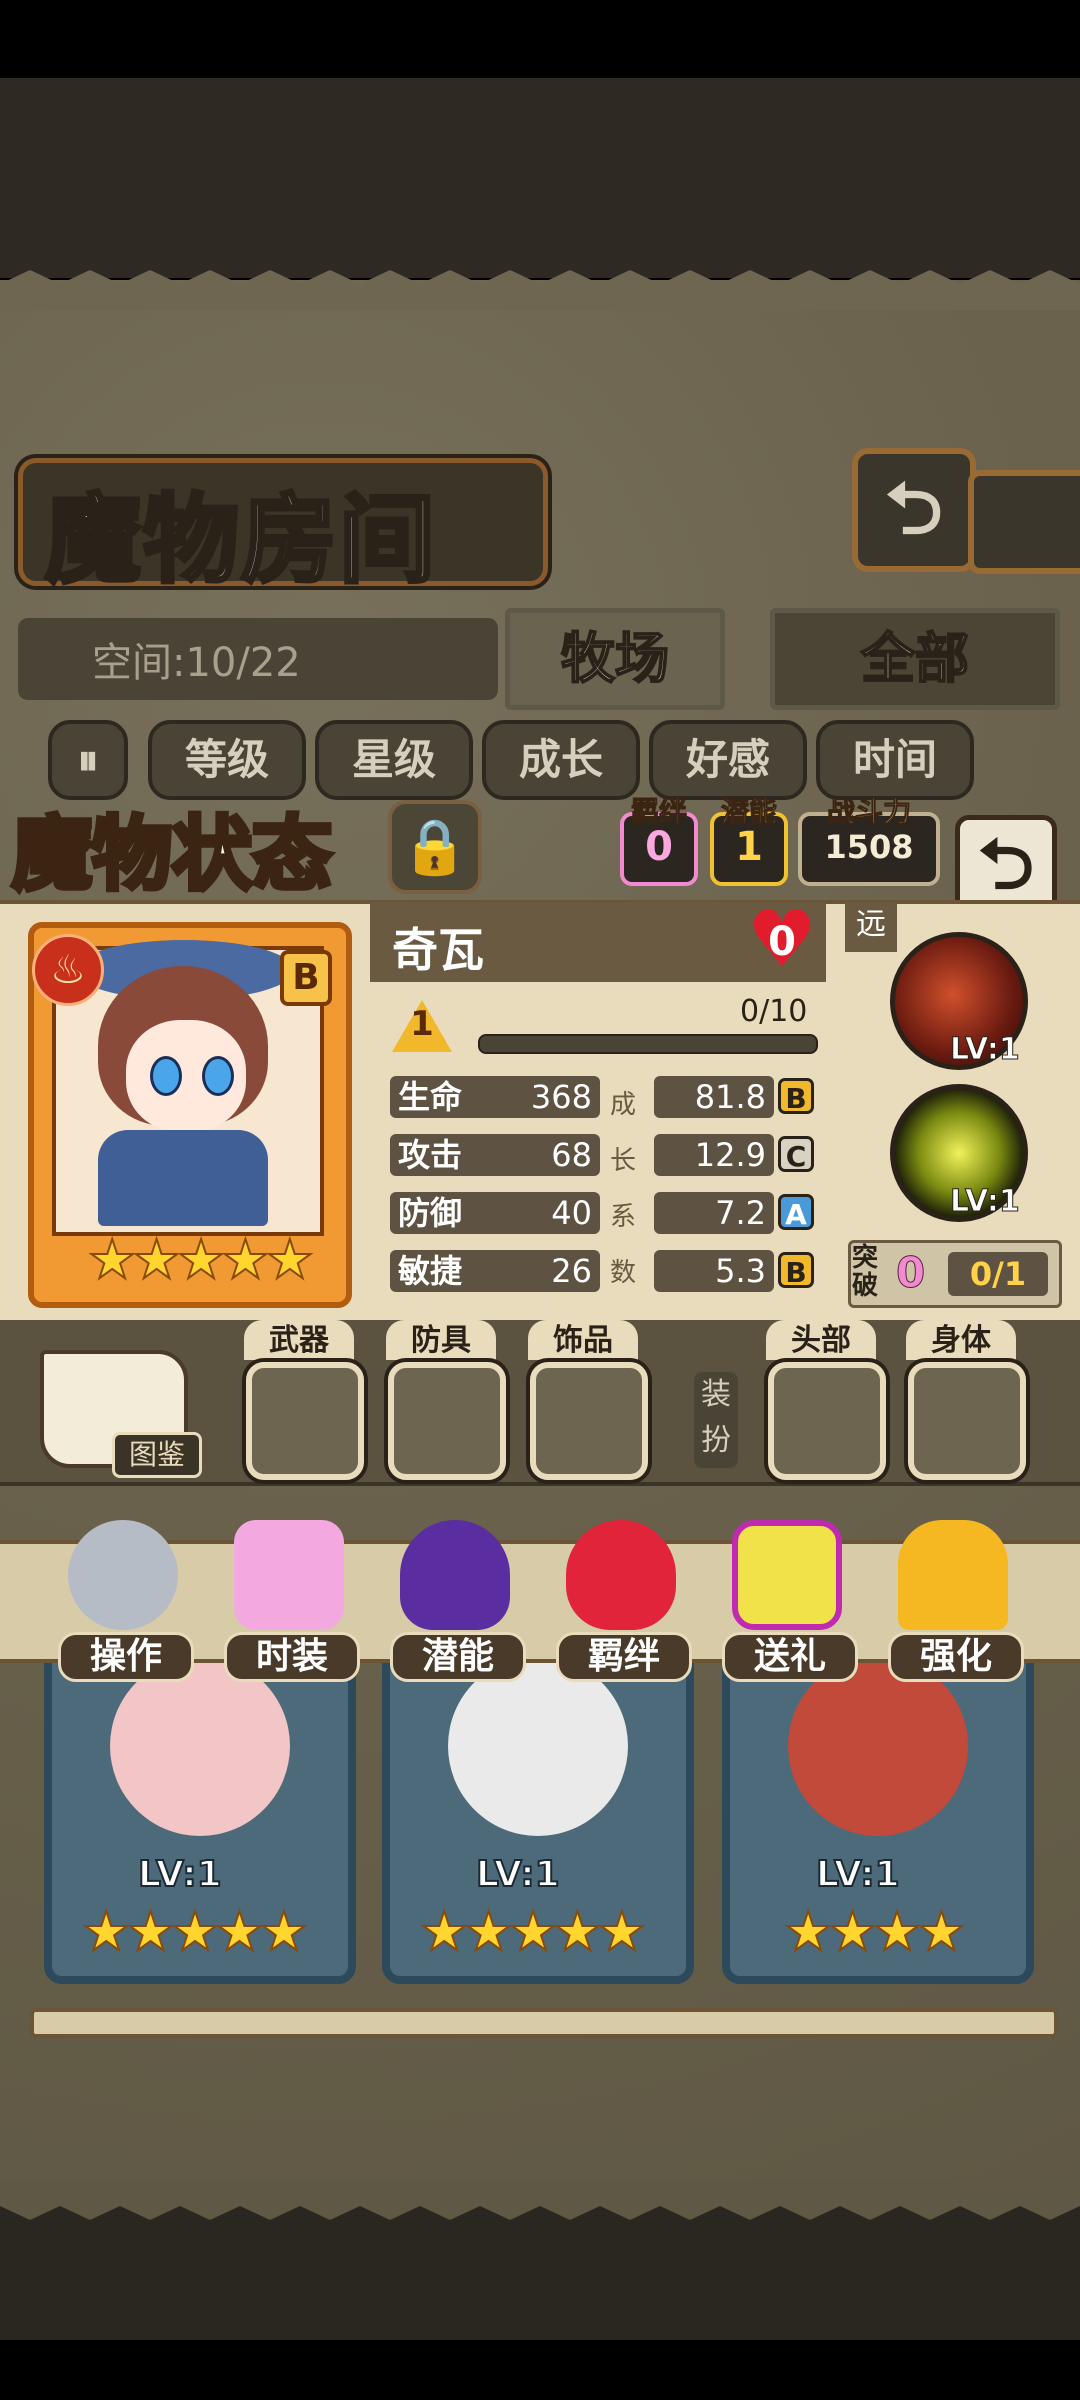  I want to click on monster-name: 奇瓦, so click(438, 950).